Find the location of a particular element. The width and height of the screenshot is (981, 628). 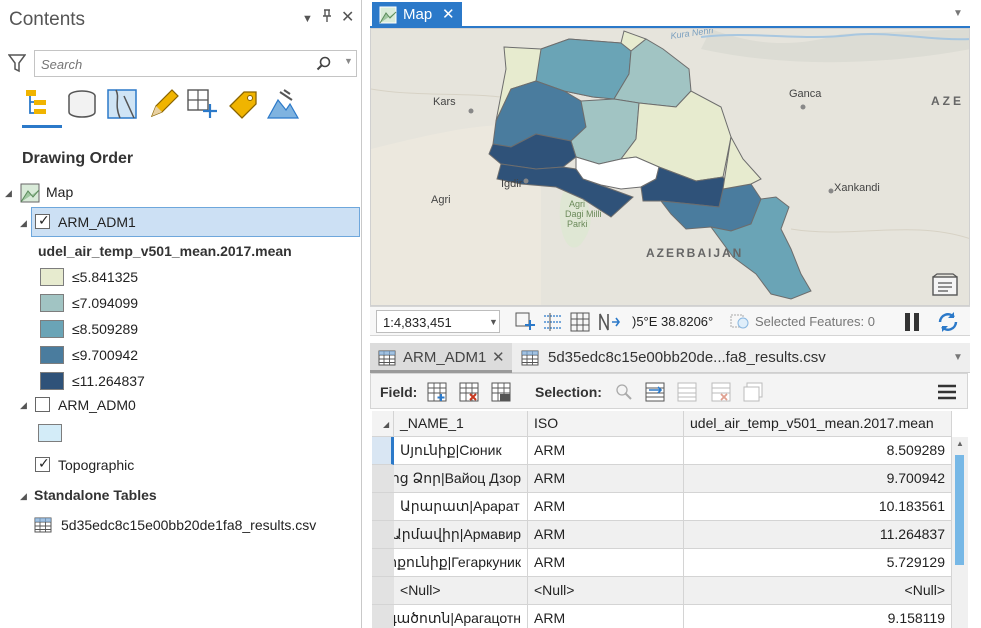

cell-name: Արարատ|Арарат is located at coordinates (461, 507).